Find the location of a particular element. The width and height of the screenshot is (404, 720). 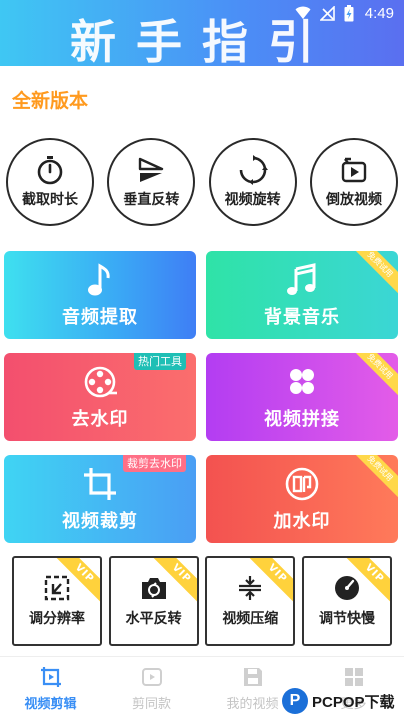

nav-tab-video-edit: 视频剪辑 is located at coordinates (50, 688).